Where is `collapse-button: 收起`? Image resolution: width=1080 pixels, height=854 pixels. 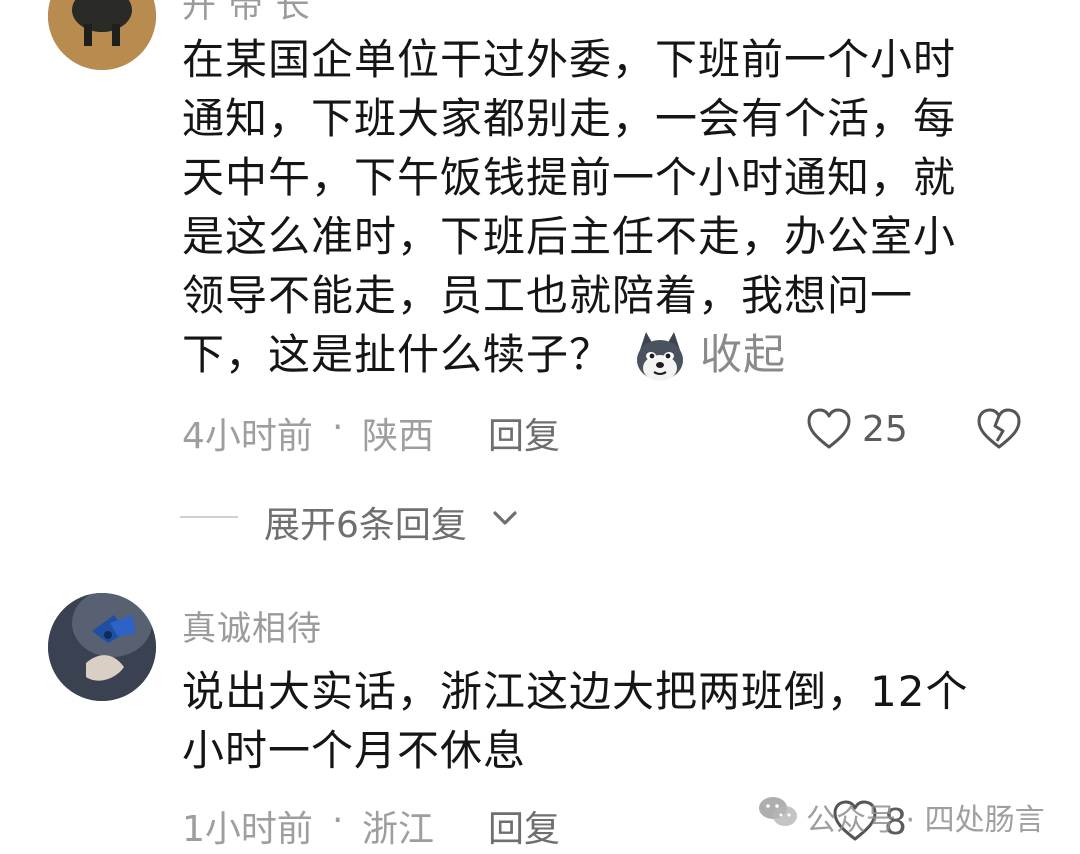
collapse-button: 收起 is located at coordinates (743, 354).